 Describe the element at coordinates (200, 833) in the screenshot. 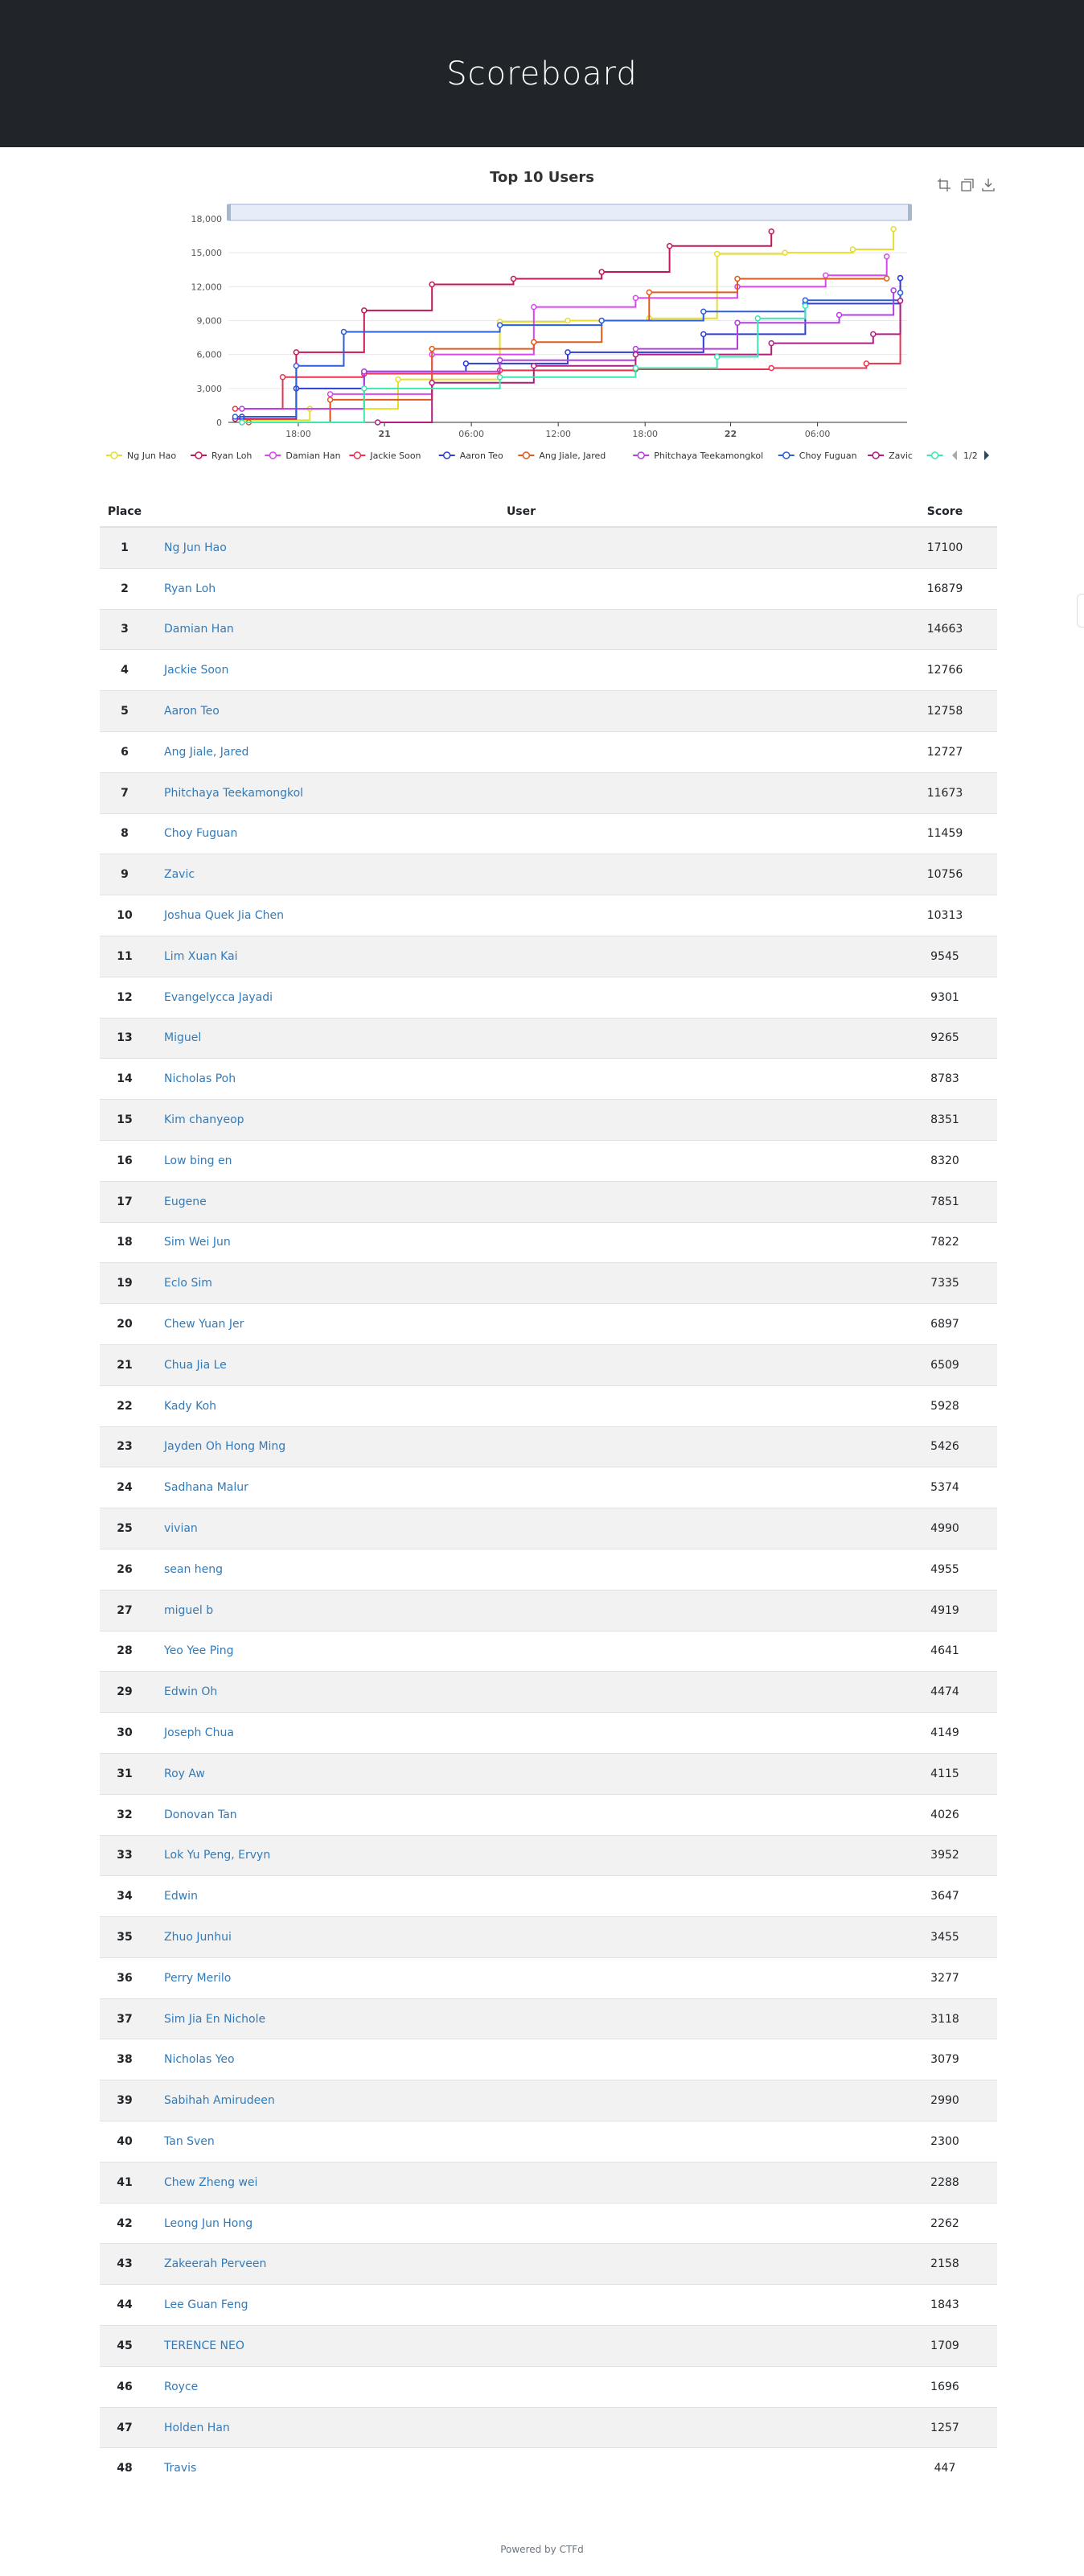

I see `user-link: Choy Fuguan` at that location.